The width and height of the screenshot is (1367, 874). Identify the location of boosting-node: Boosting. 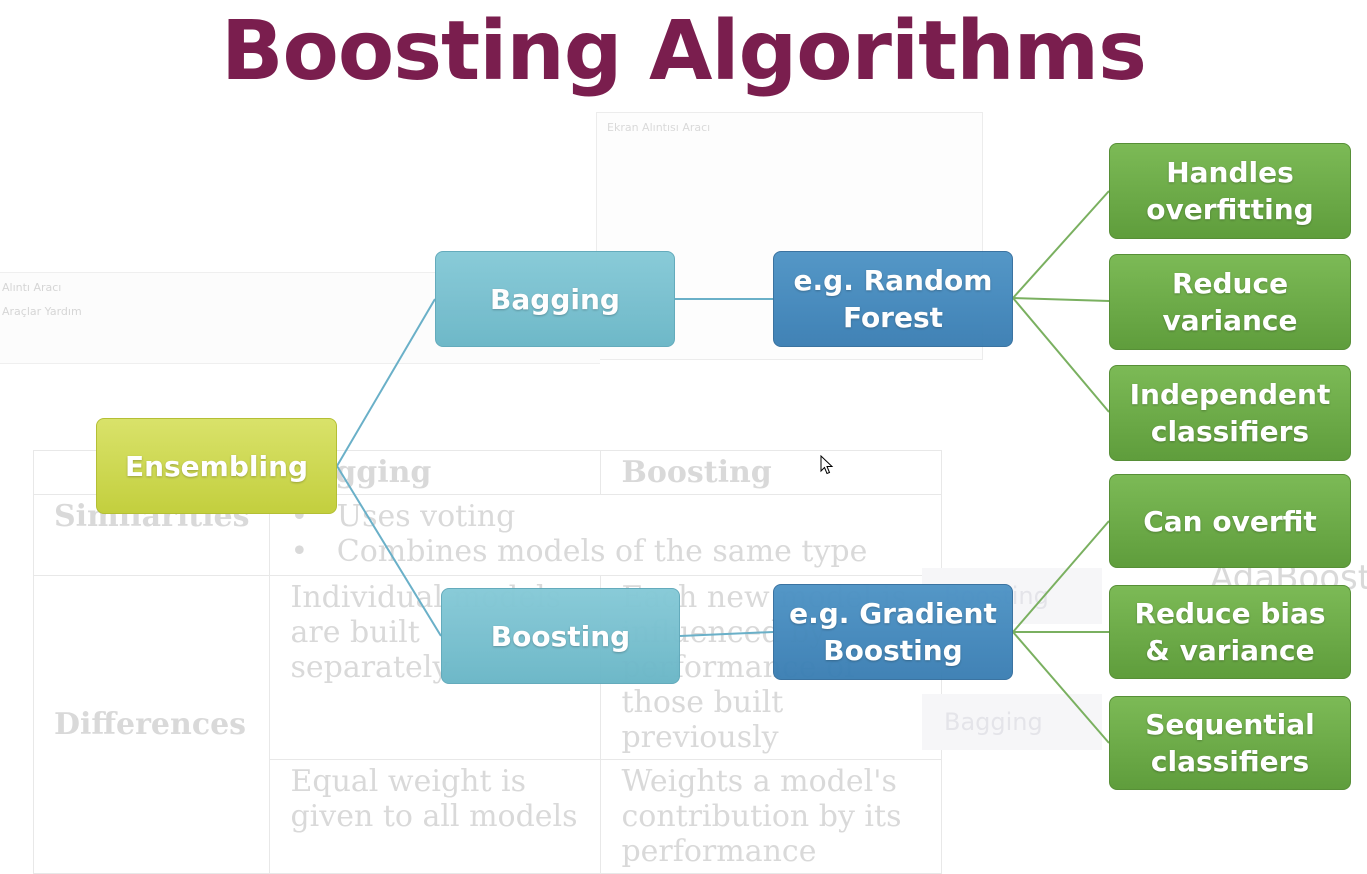
(560, 636).